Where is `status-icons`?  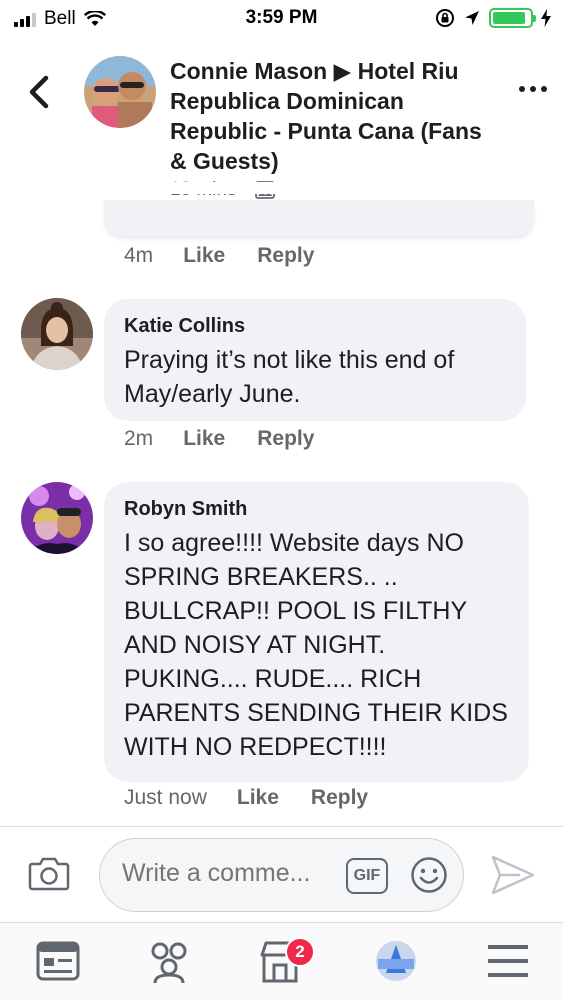 status-icons is located at coordinates (493, 18).